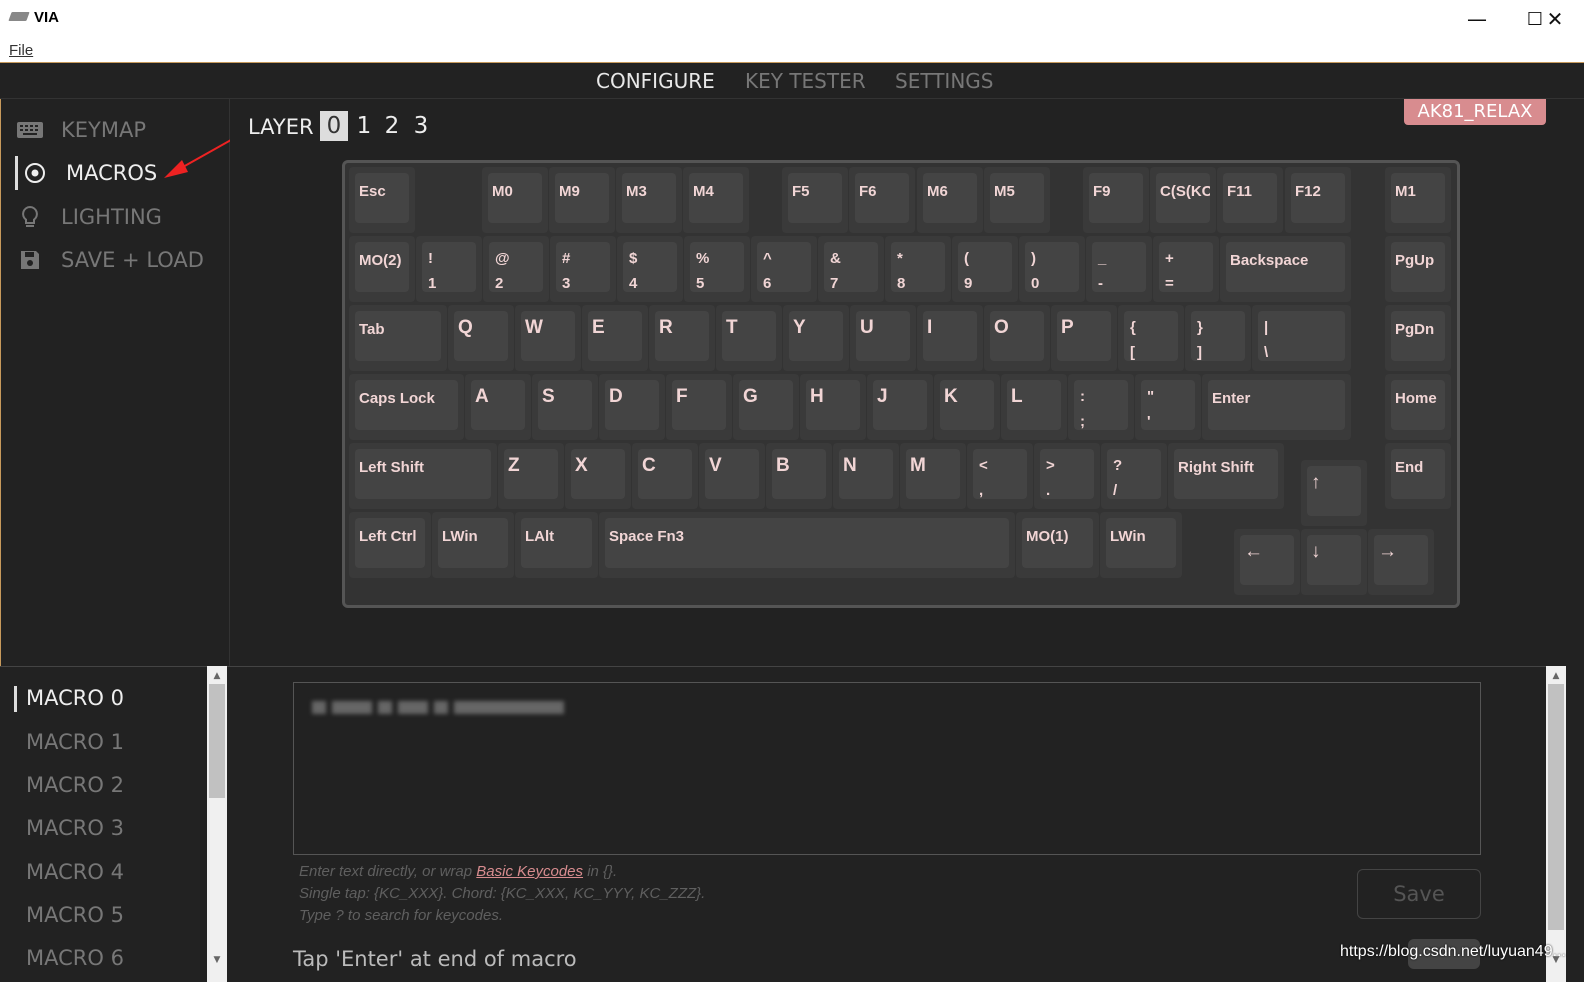 The image size is (1584, 982). I want to click on key-x: X, so click(598, 476).